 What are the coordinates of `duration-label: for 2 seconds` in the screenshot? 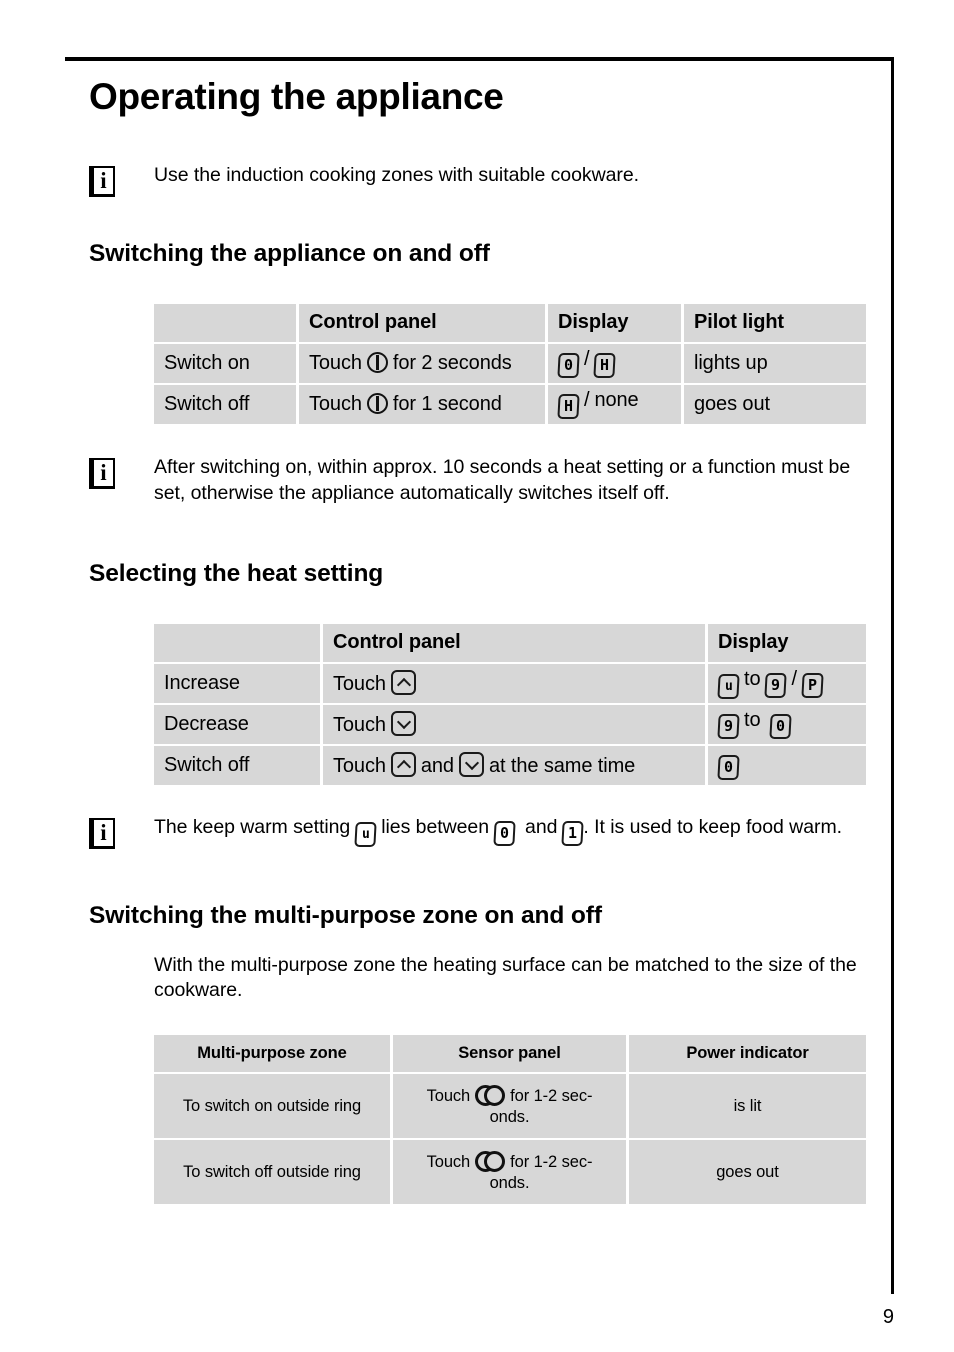 It's located at (452, 362).